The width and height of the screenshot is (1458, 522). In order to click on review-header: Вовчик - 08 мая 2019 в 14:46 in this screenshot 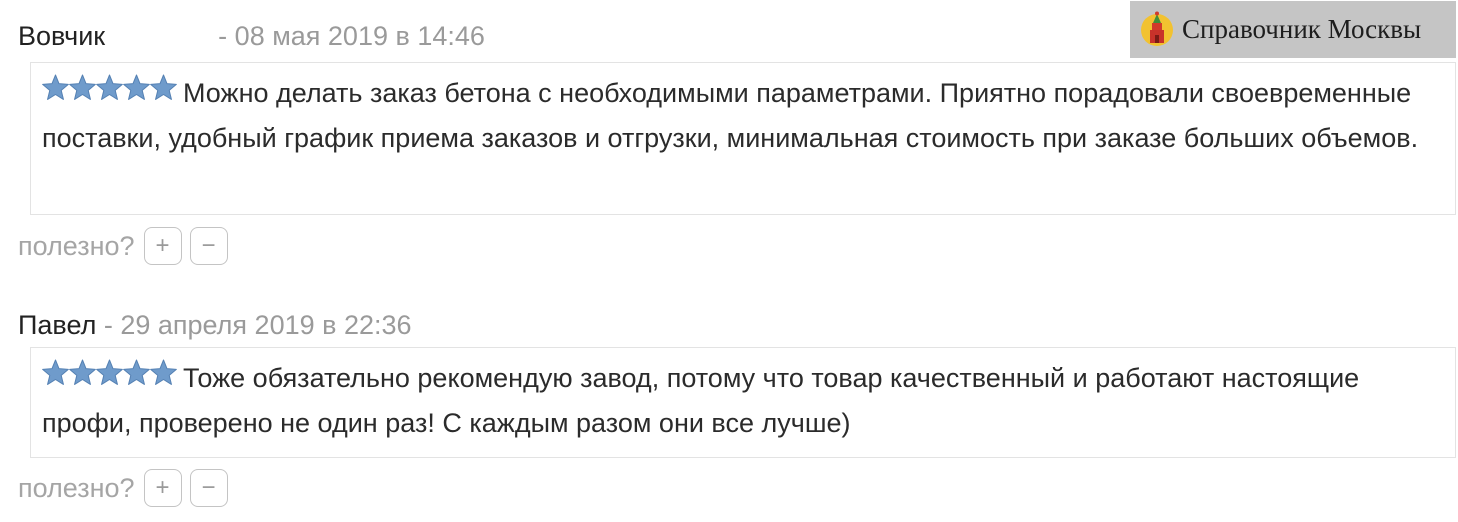, I will do `click(251, 36)`.